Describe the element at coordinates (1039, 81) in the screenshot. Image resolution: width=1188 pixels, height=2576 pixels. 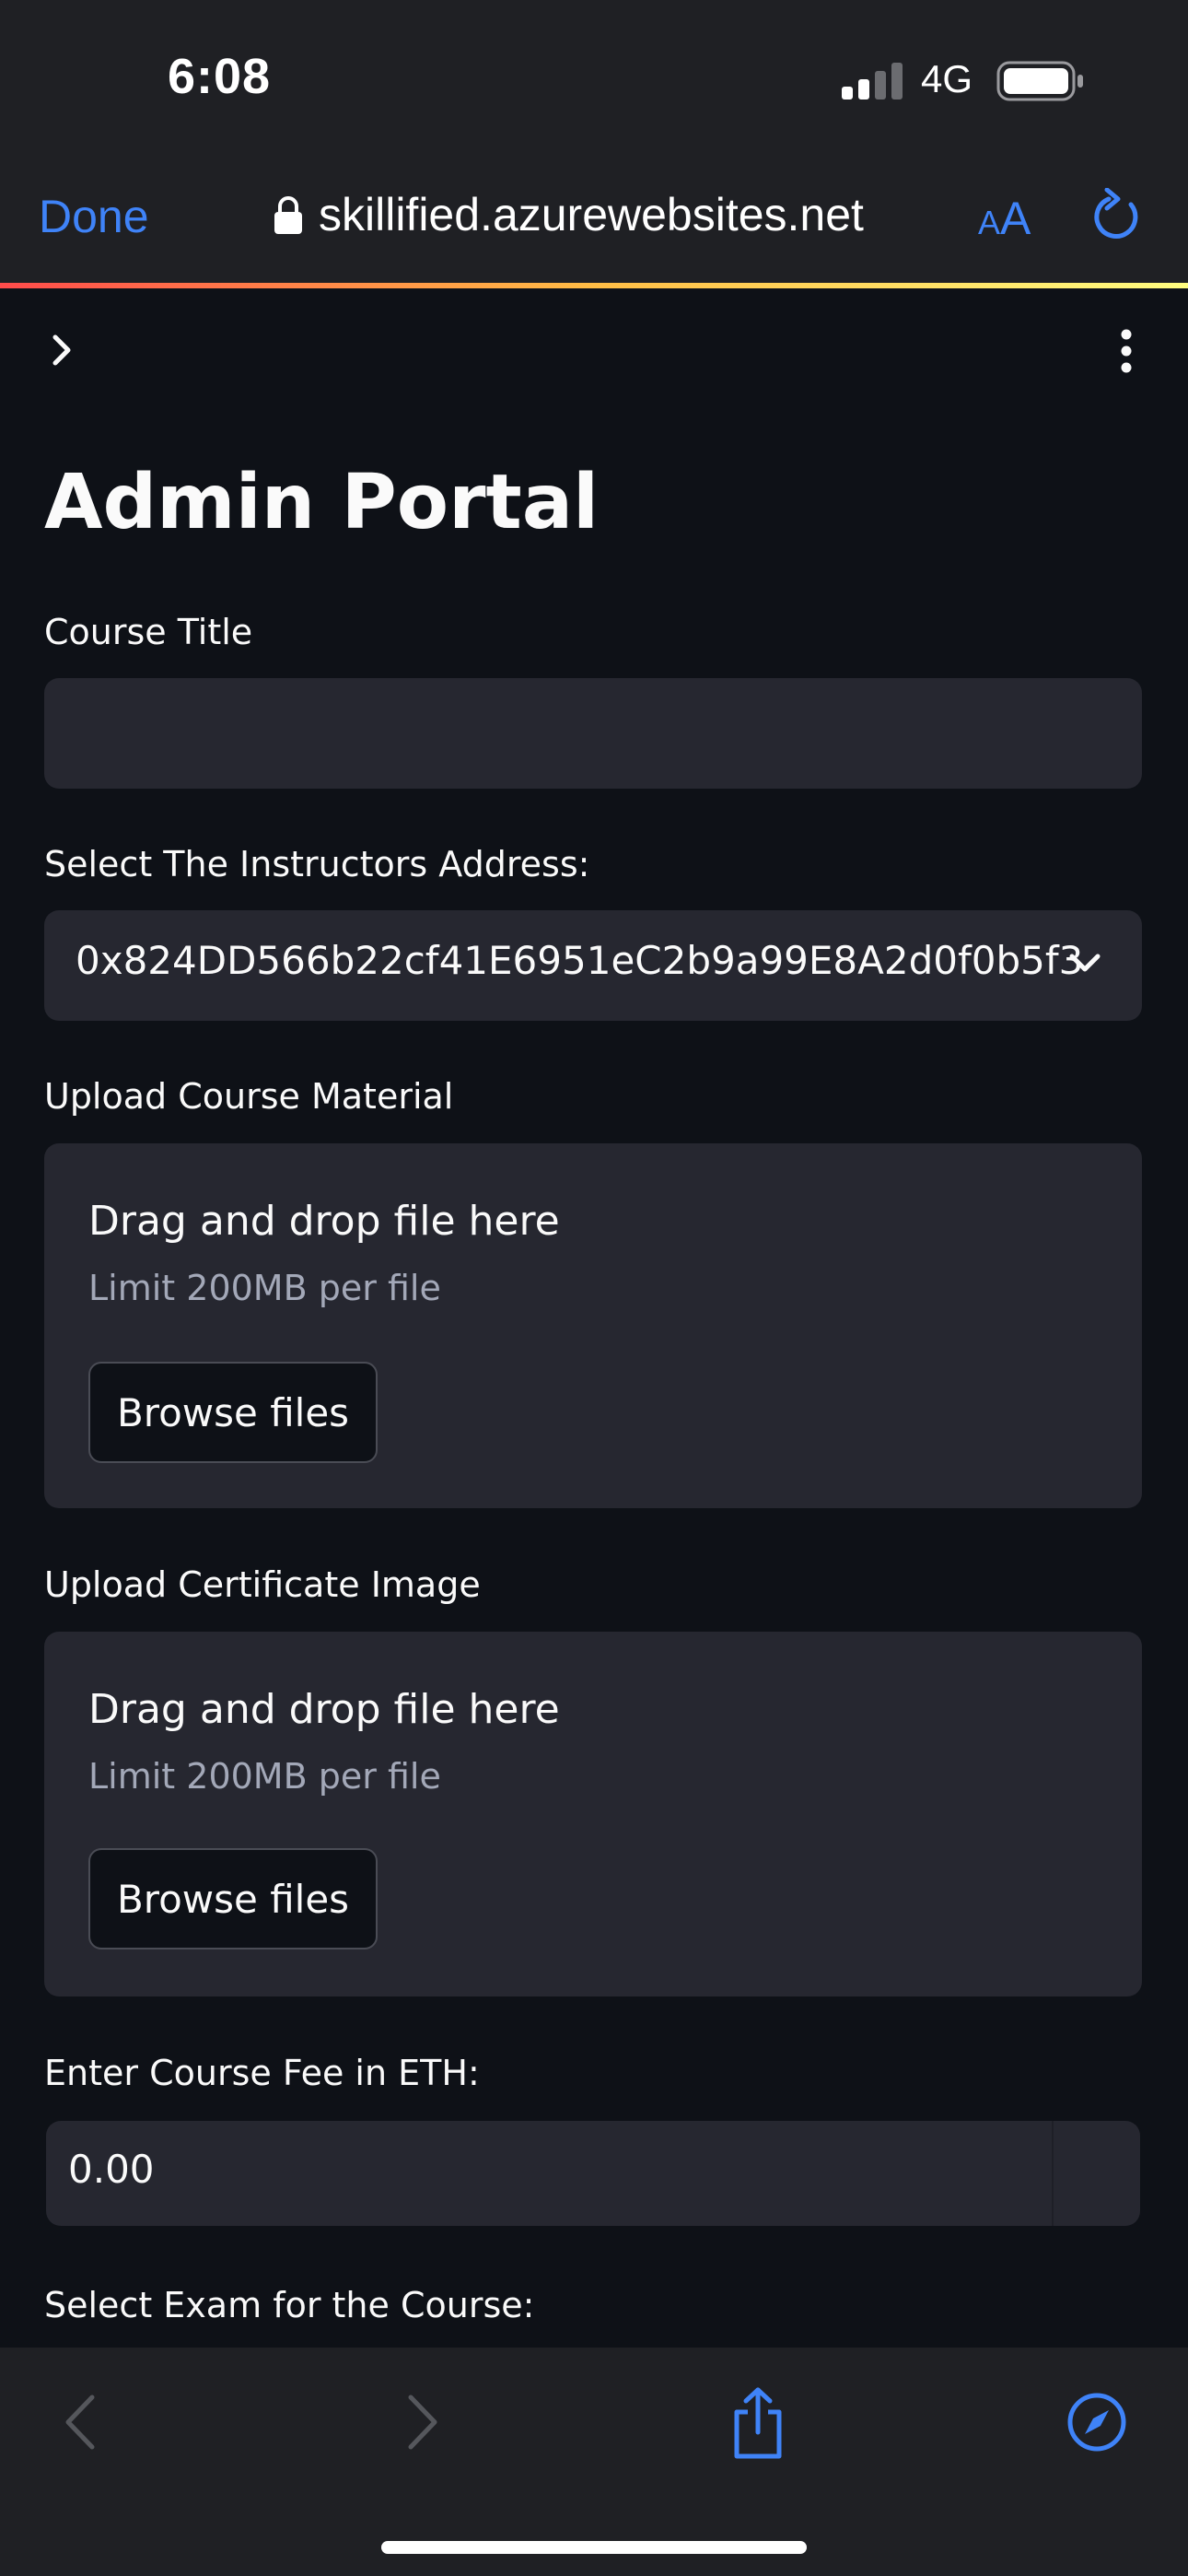
I see `battery-icon` at that location.